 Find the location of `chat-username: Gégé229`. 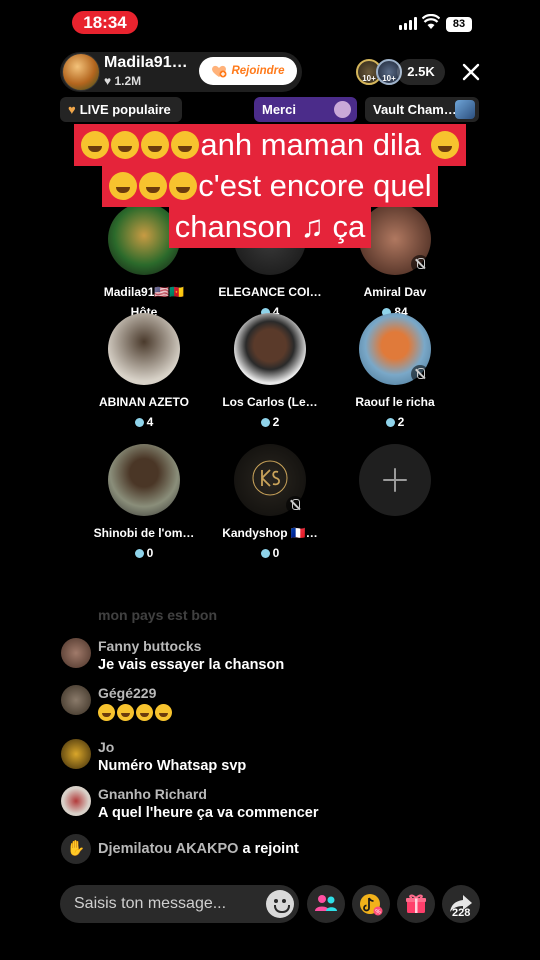

chat-username: Gégé229 is located at coordinates (127, 693).